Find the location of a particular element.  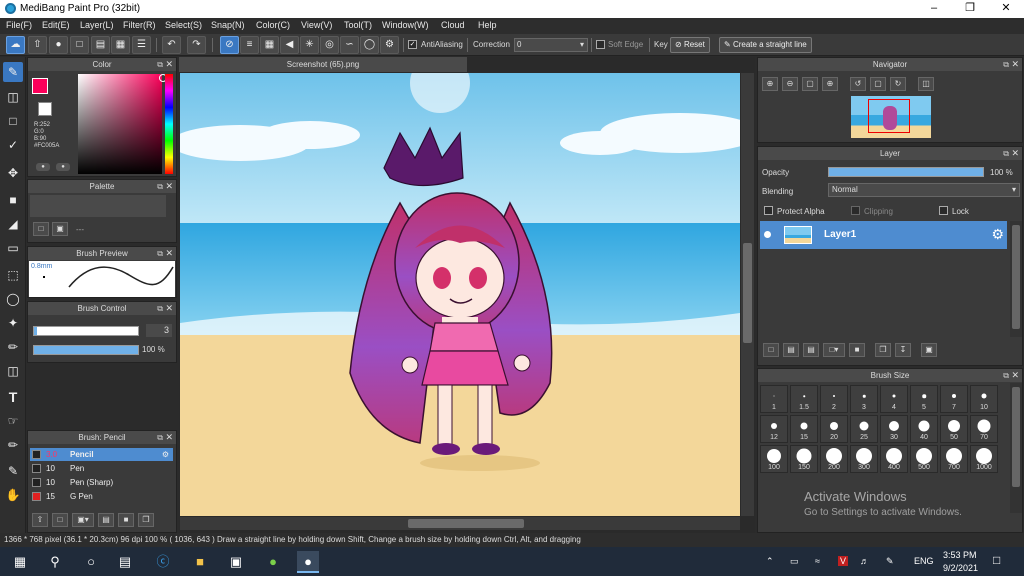

menu-view: View(V) is located at coordinates (316, 25).